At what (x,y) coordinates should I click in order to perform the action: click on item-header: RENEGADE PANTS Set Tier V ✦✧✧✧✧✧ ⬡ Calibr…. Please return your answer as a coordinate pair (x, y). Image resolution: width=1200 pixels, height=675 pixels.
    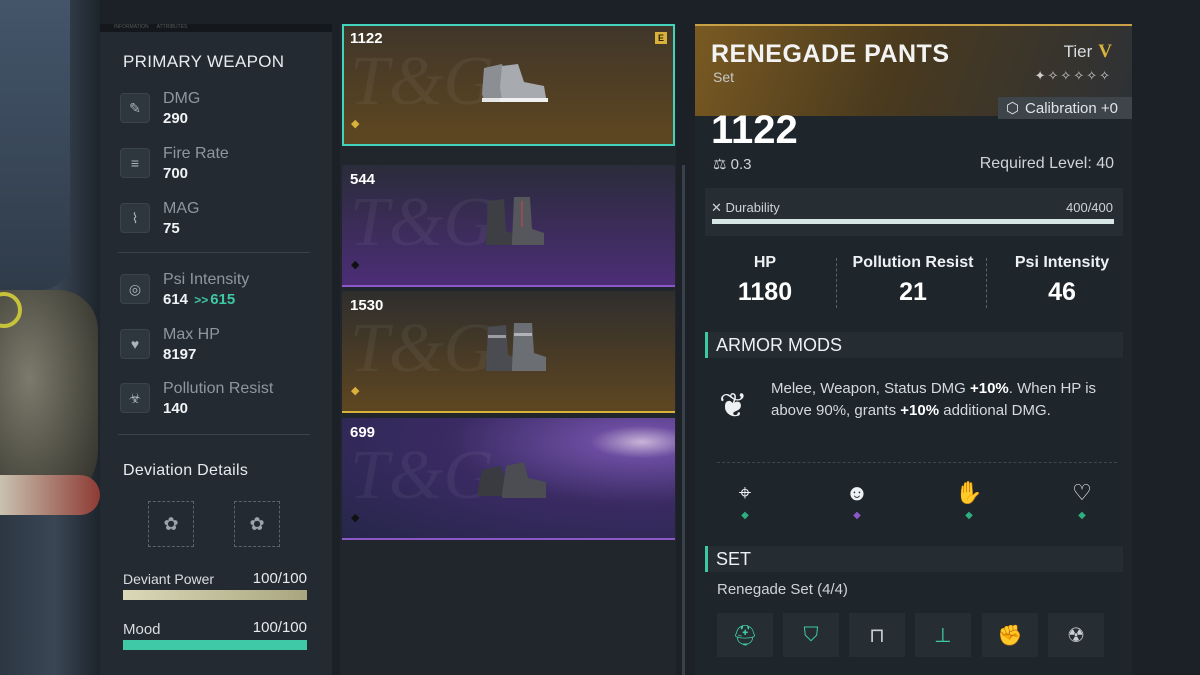
    Looking at the image, I should click on (913, 71).